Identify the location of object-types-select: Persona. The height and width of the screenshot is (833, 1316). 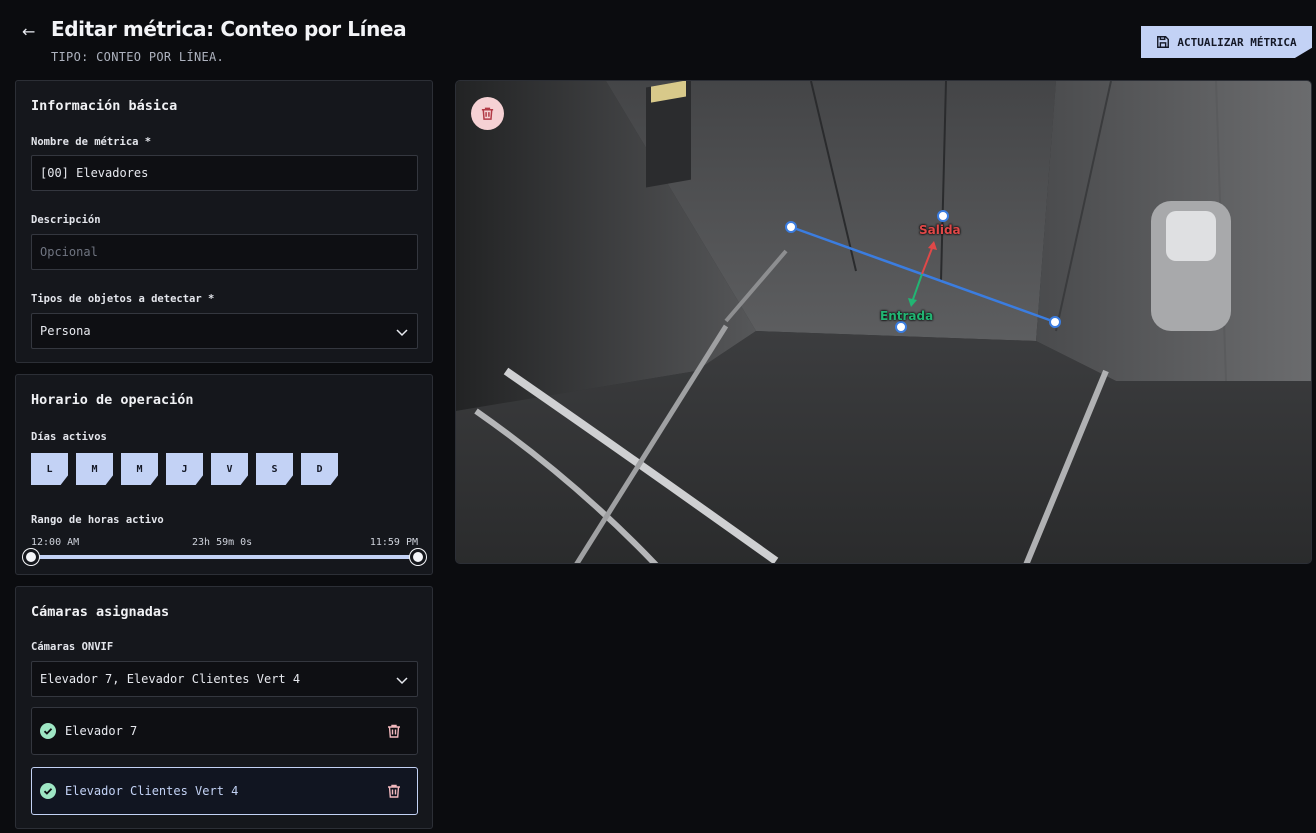
(224, 331).